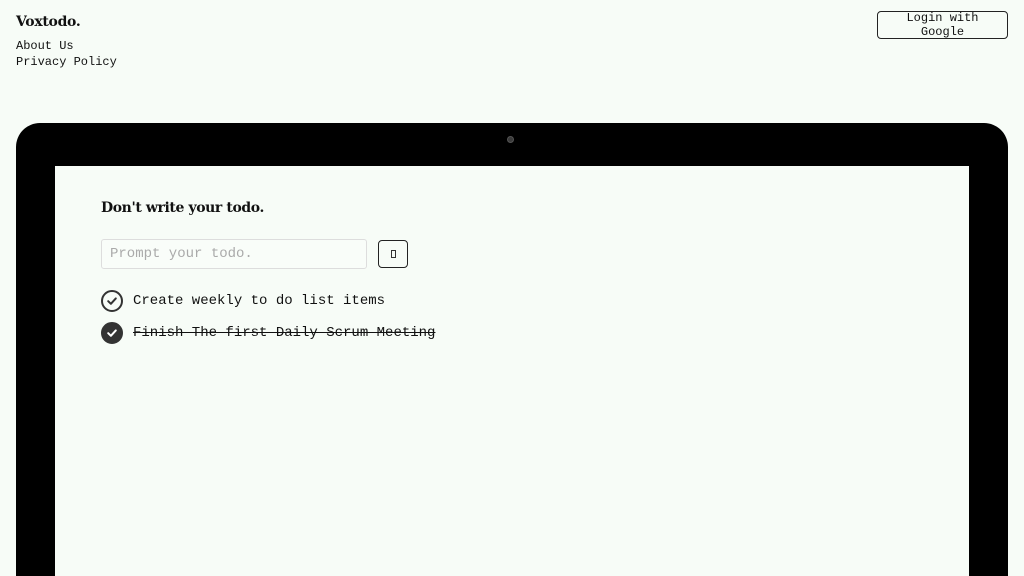 The image size is (1024, 576). Describe the element at coordinates (284, 333) in the screenshot. I see `todo-text: Finish The first Daily Scrum Meeting` at that location.